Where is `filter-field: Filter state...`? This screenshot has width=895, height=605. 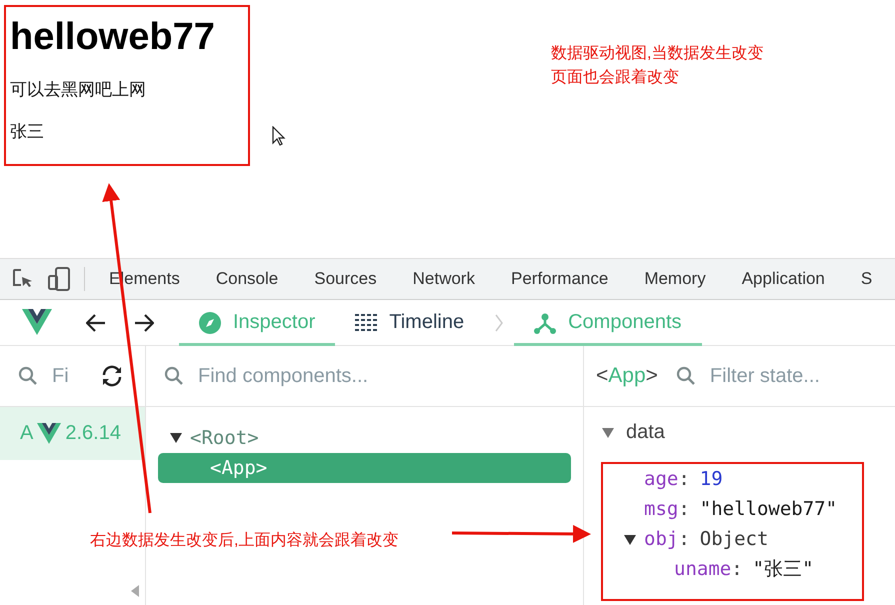
filter-field: Filter state... is located at coordinates (793, 376).